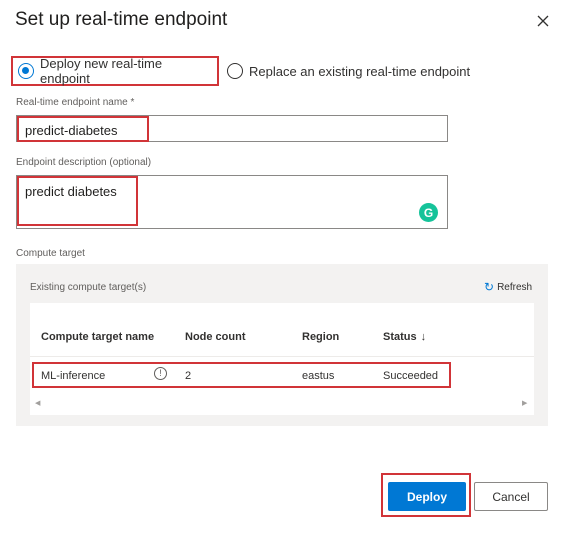 The width and height of the screenshot is (570, 533). What do you see at coordinates (88, 287) in the screenshot?
I see `existing-compute-label: Existing compute target(s)` at bounding box center [88, 287].